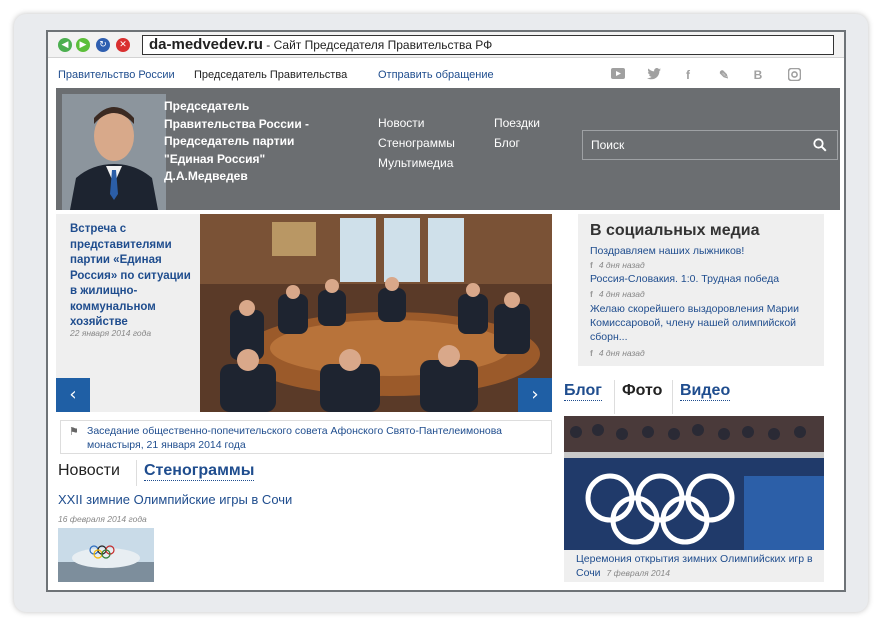 This screenshot has width=882, height=627. I want to click on search-box, so click(710, 145).